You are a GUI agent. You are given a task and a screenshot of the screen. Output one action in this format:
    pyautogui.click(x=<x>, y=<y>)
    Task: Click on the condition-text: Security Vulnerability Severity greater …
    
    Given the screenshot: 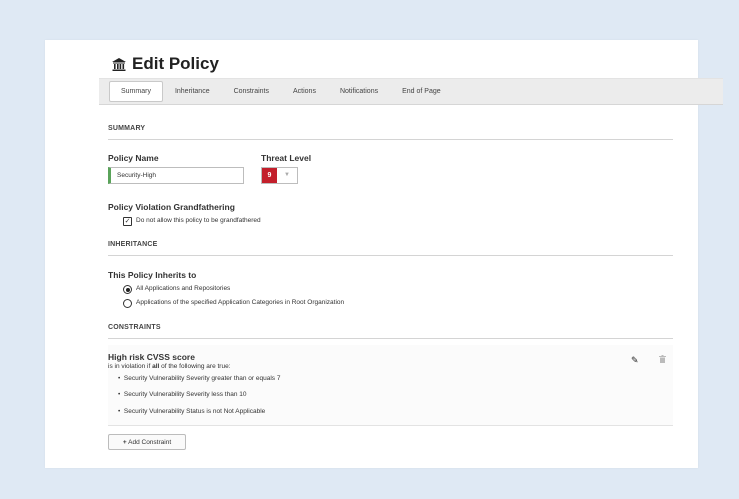 What is the action you would take?
    pyautogui.click(x=202, y=378)
    